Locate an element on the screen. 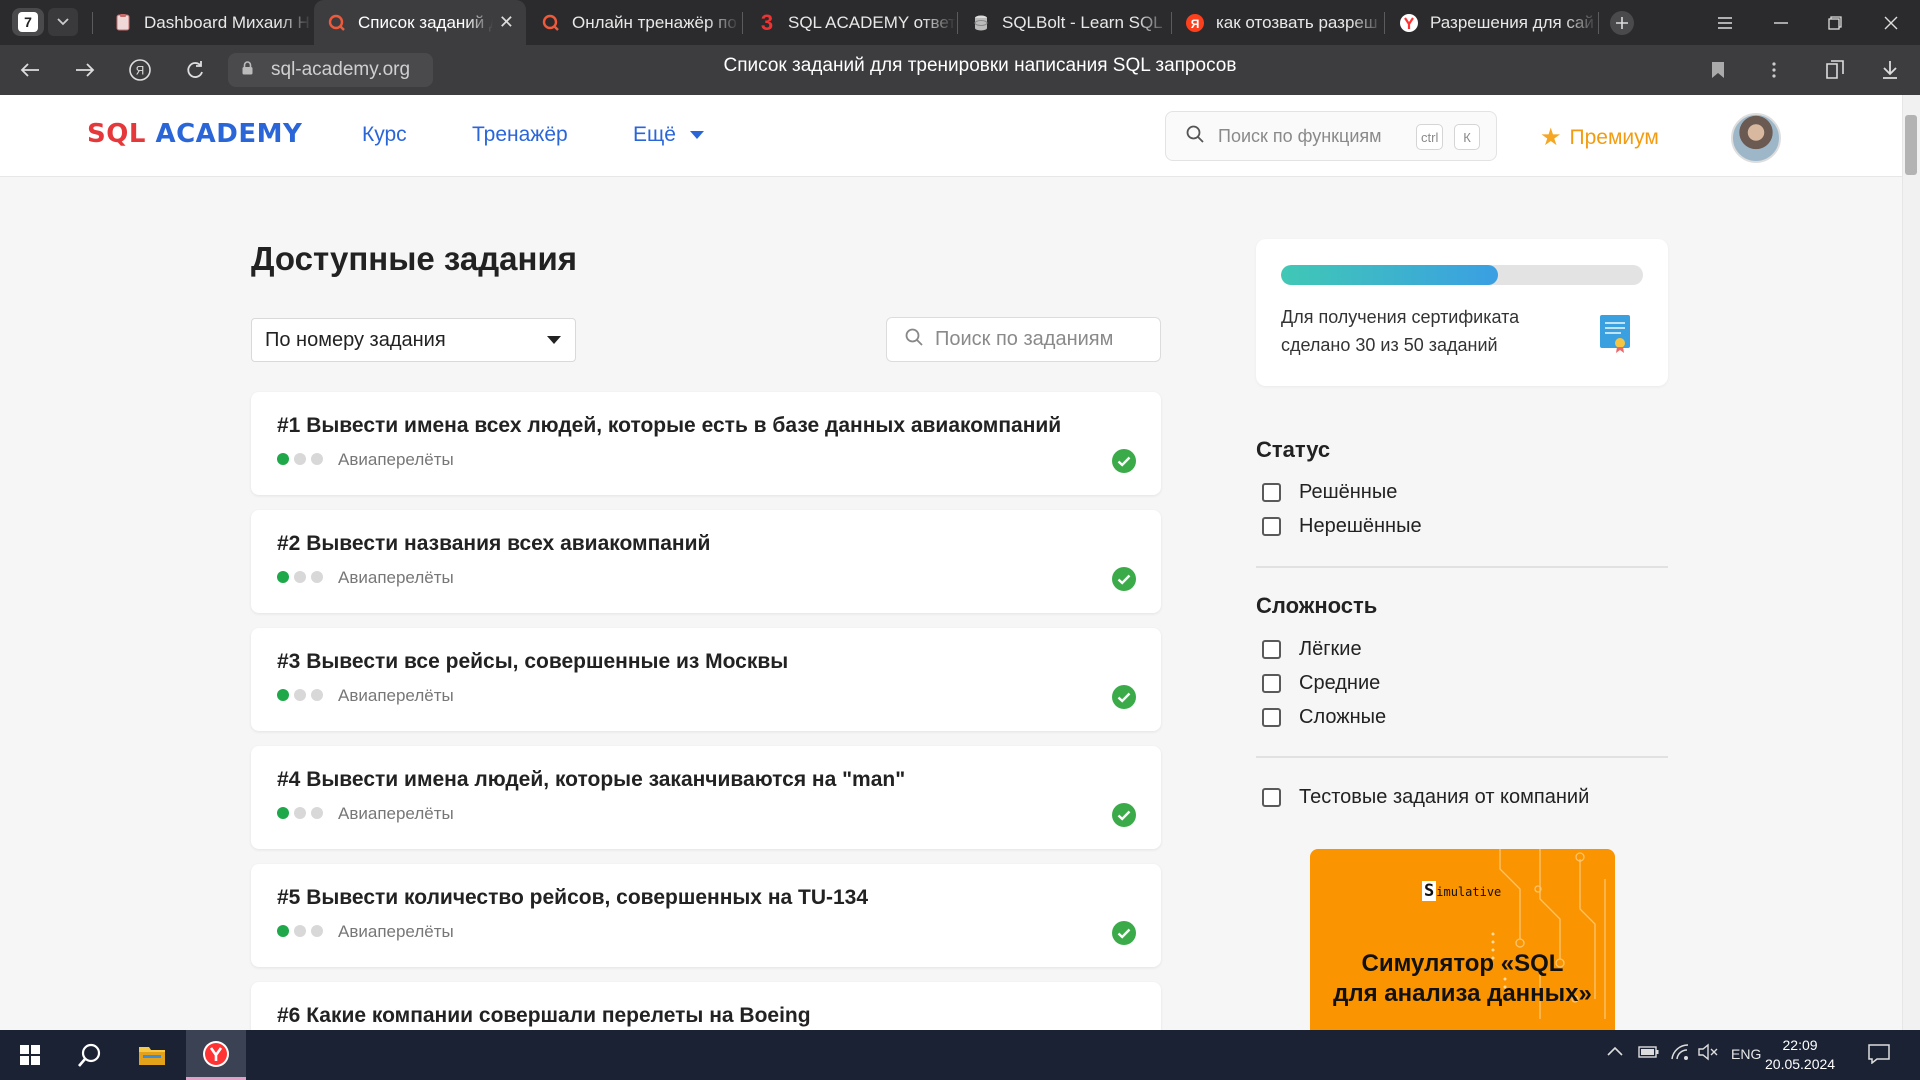 The height and width of the screenshot is (1080, 1920). page-scrollbar is located at coordinates (1911, 562).